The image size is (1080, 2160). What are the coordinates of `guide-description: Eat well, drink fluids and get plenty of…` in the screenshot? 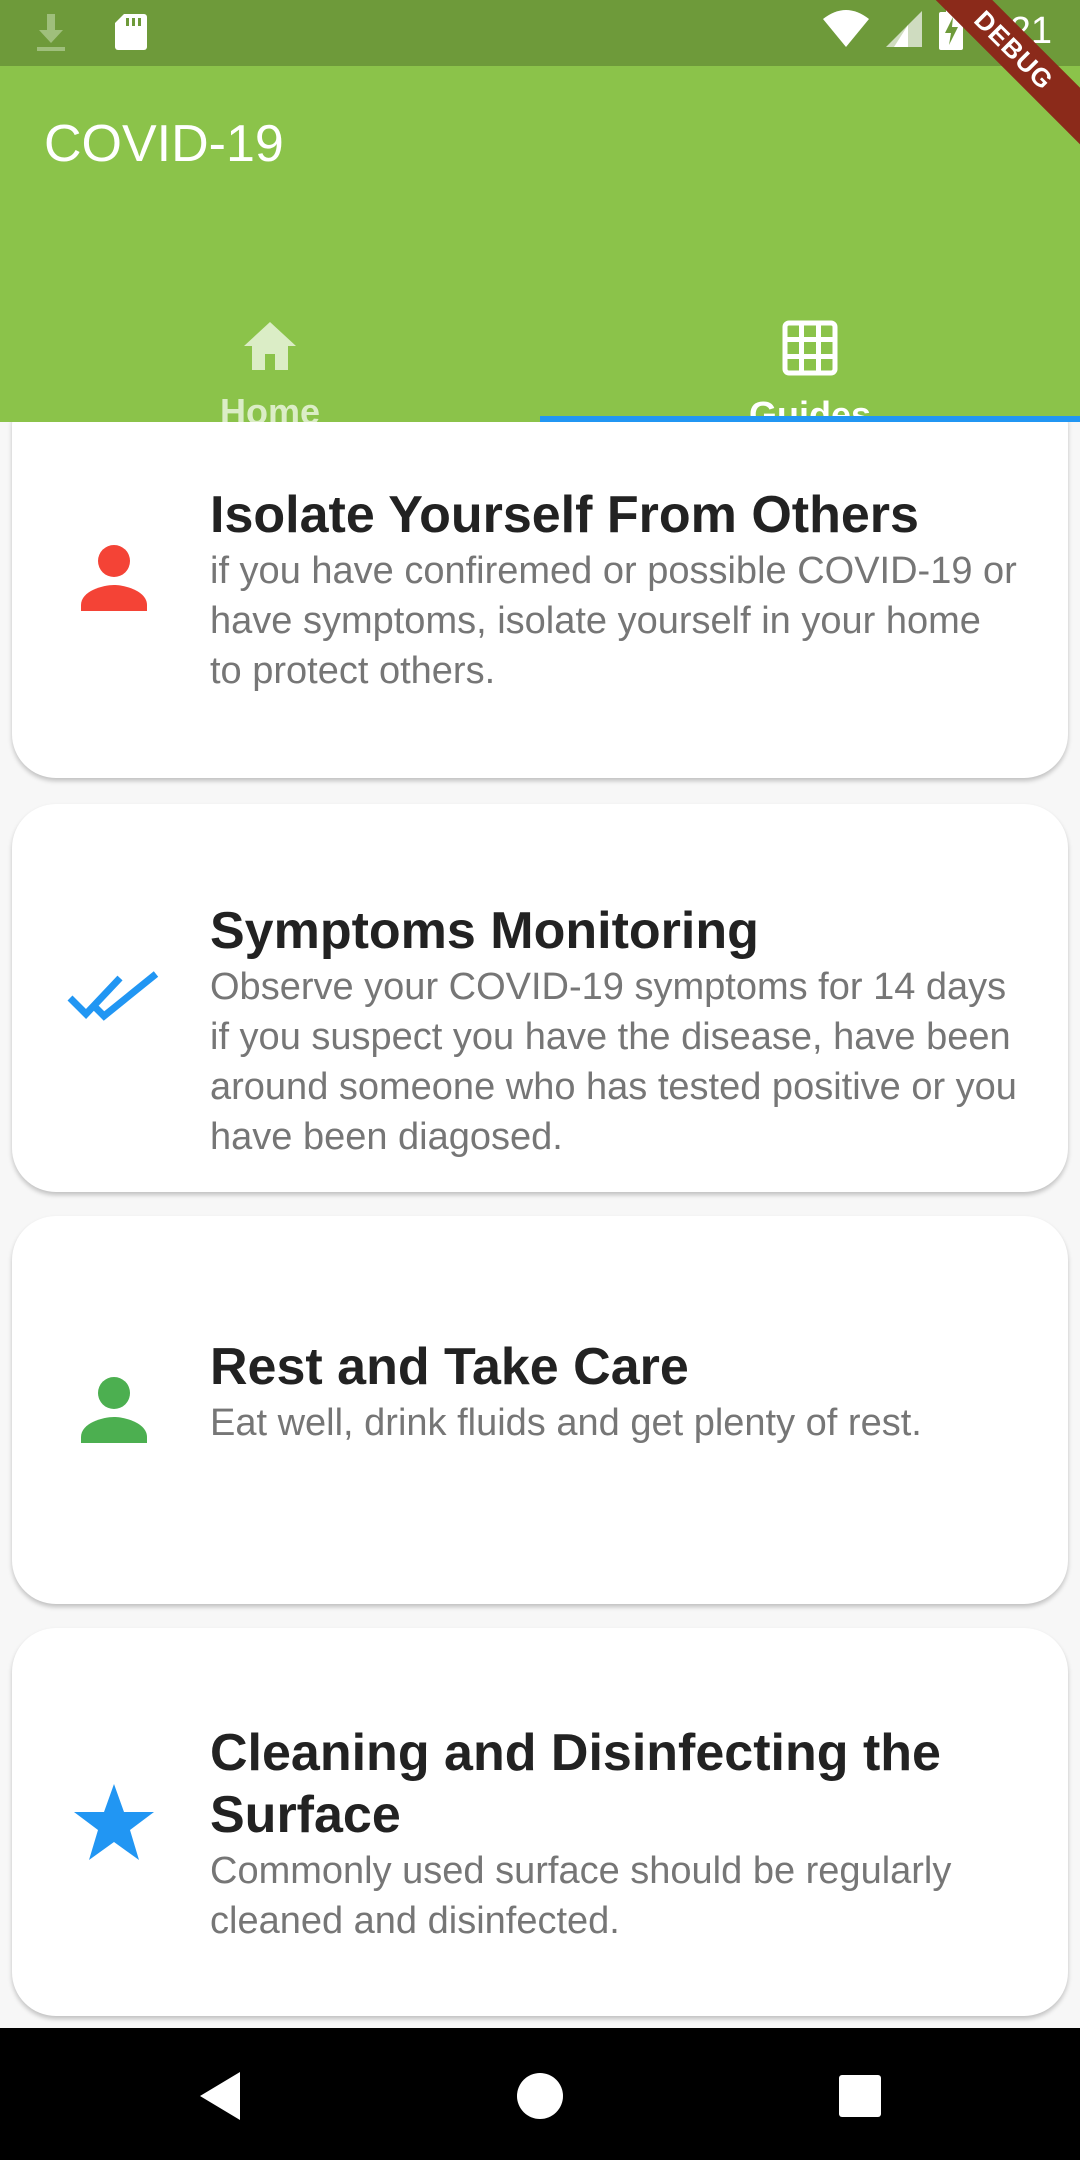 It's located at (566, 1423).